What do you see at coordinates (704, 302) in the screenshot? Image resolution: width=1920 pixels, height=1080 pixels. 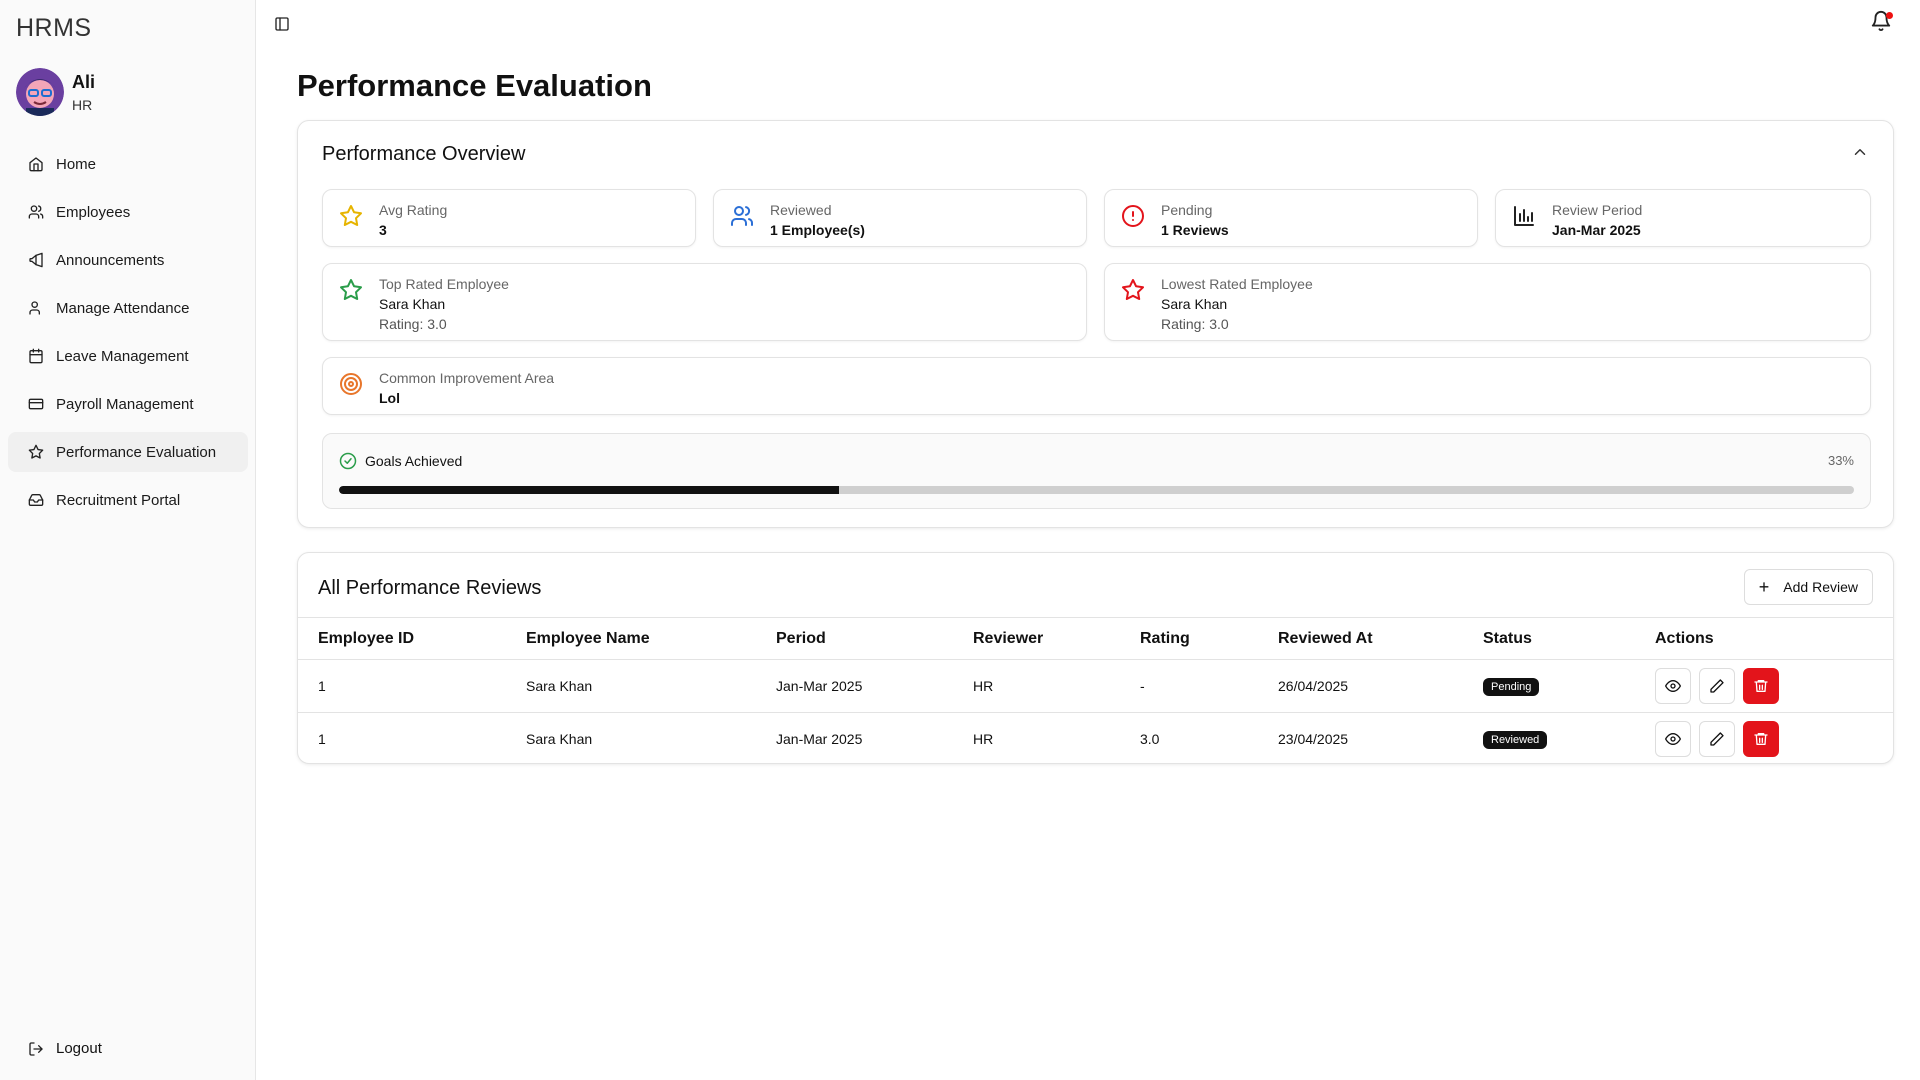 I see `top-rated-employee-stat: Top Rated Employee Sara Khan Rating: 3.0` at bounding box center [704, 302].